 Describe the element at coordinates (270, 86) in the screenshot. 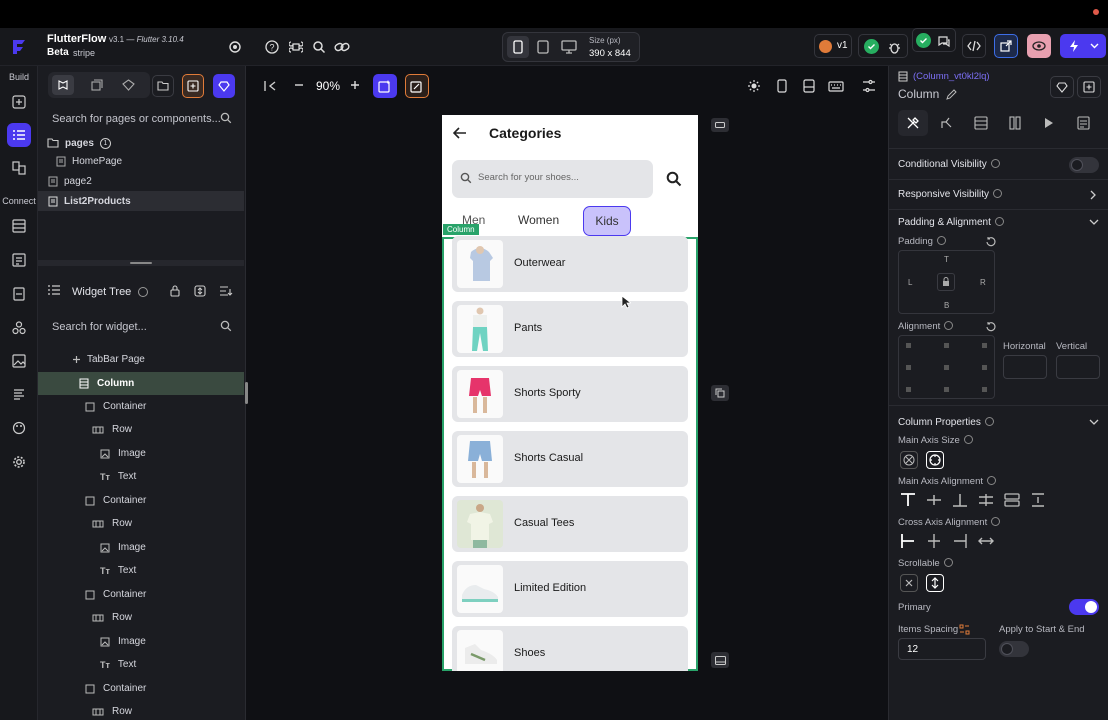

I see `collapse-panel-icon` at that location.